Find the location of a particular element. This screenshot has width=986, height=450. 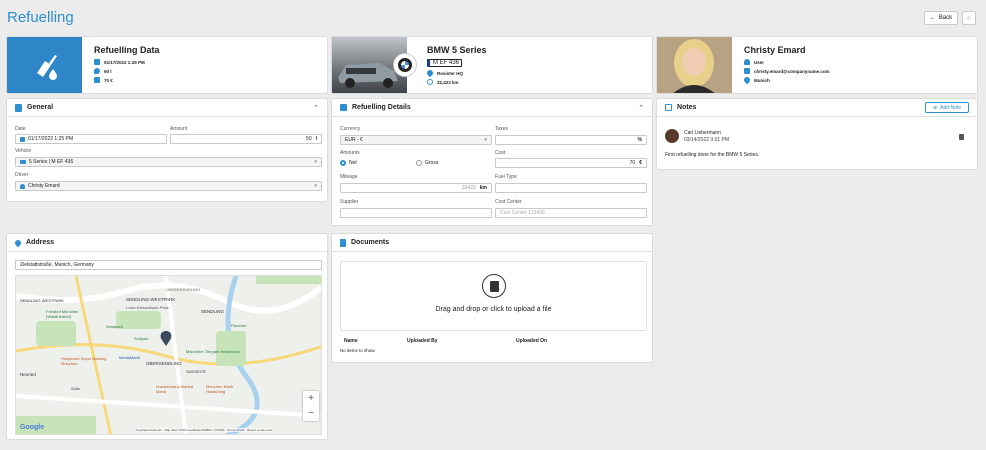

map-label: Münchner Tierpark Hellabrunn is located at coordinates (213, 351).